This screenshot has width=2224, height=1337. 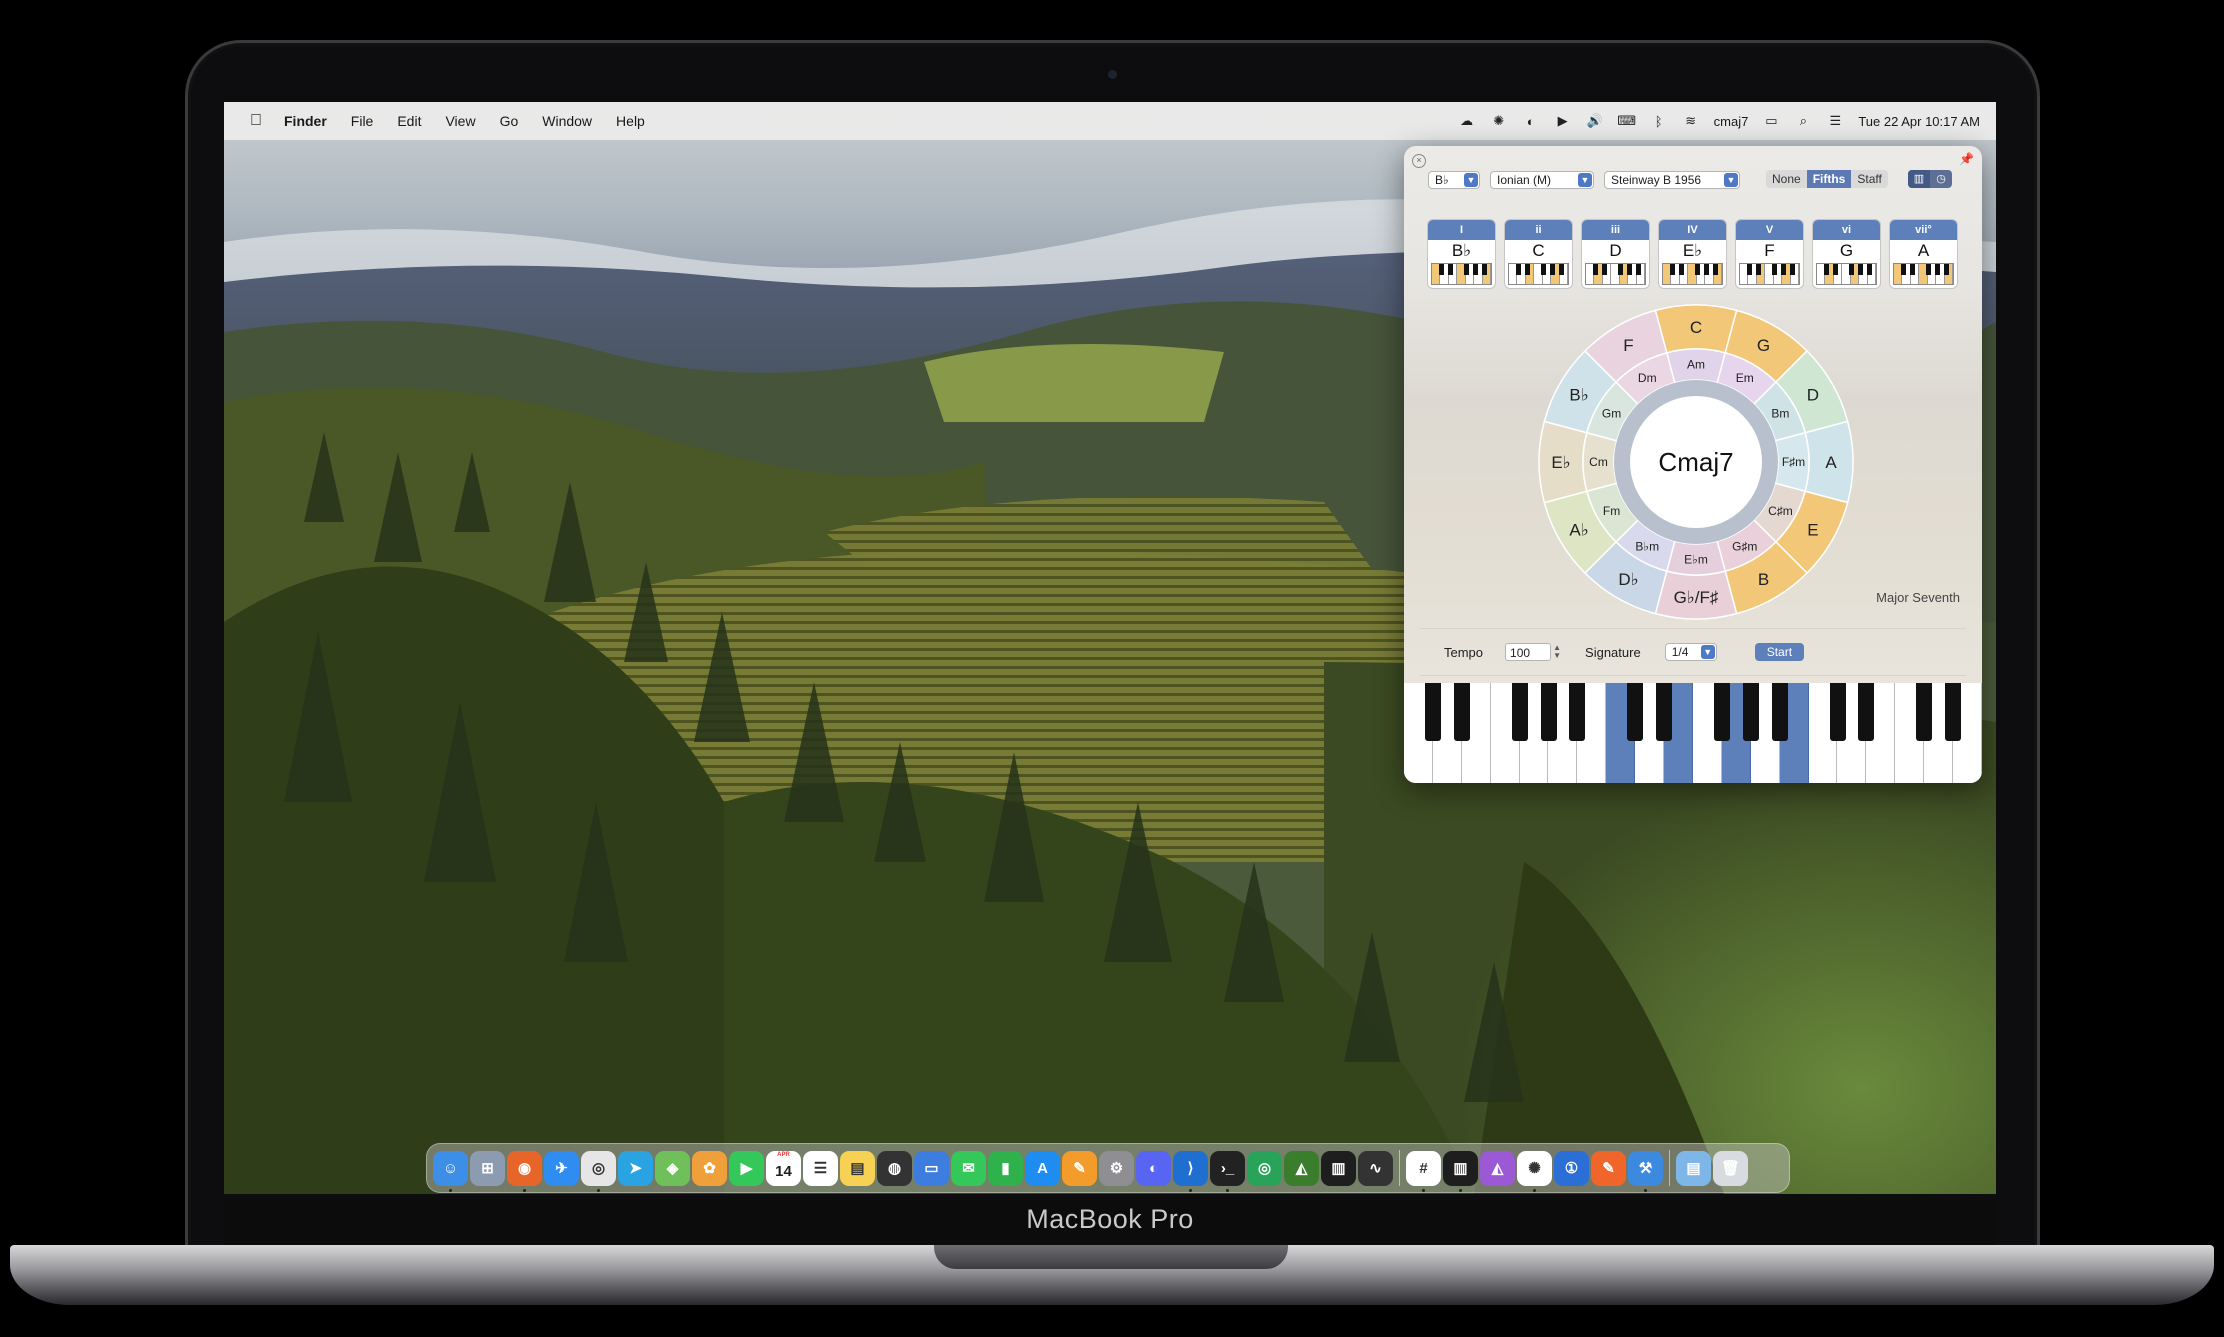 I want to click on numbers-icon: ▮, so click(x=1005, y=1168).